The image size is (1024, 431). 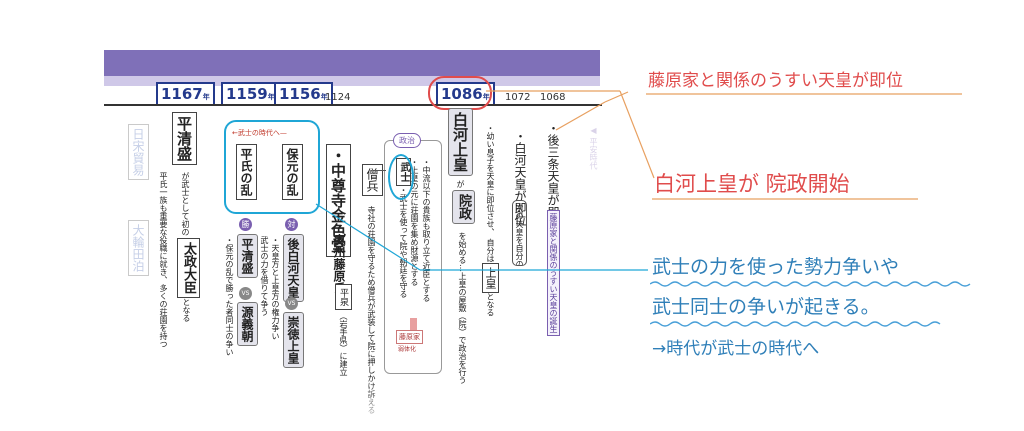 What do you see at coordinates (485, 180) in the screenshot?
I see `connector-lines` at bounding box center [485, 180].